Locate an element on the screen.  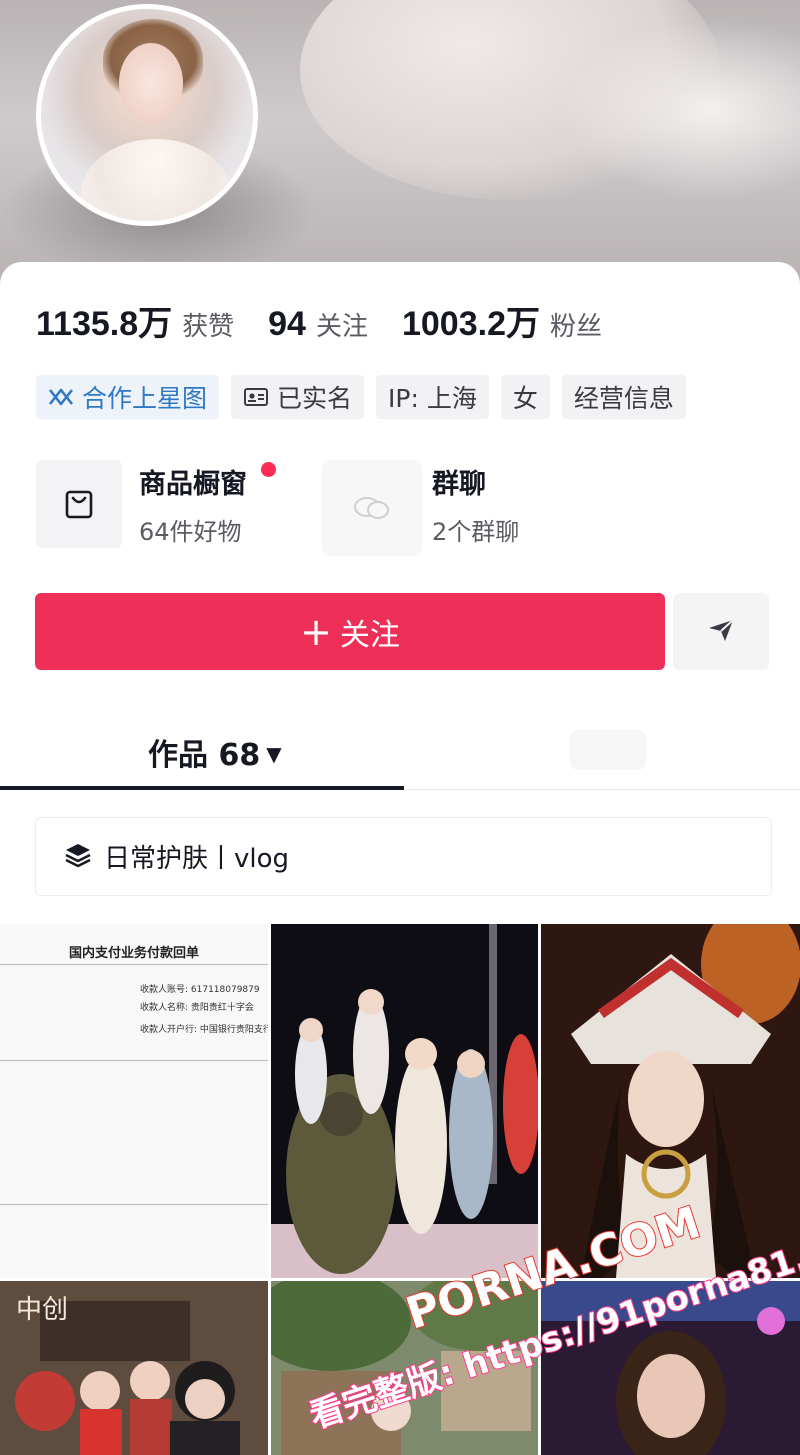
group-chat-title: 群聊 is located at coordinates (459, 484).